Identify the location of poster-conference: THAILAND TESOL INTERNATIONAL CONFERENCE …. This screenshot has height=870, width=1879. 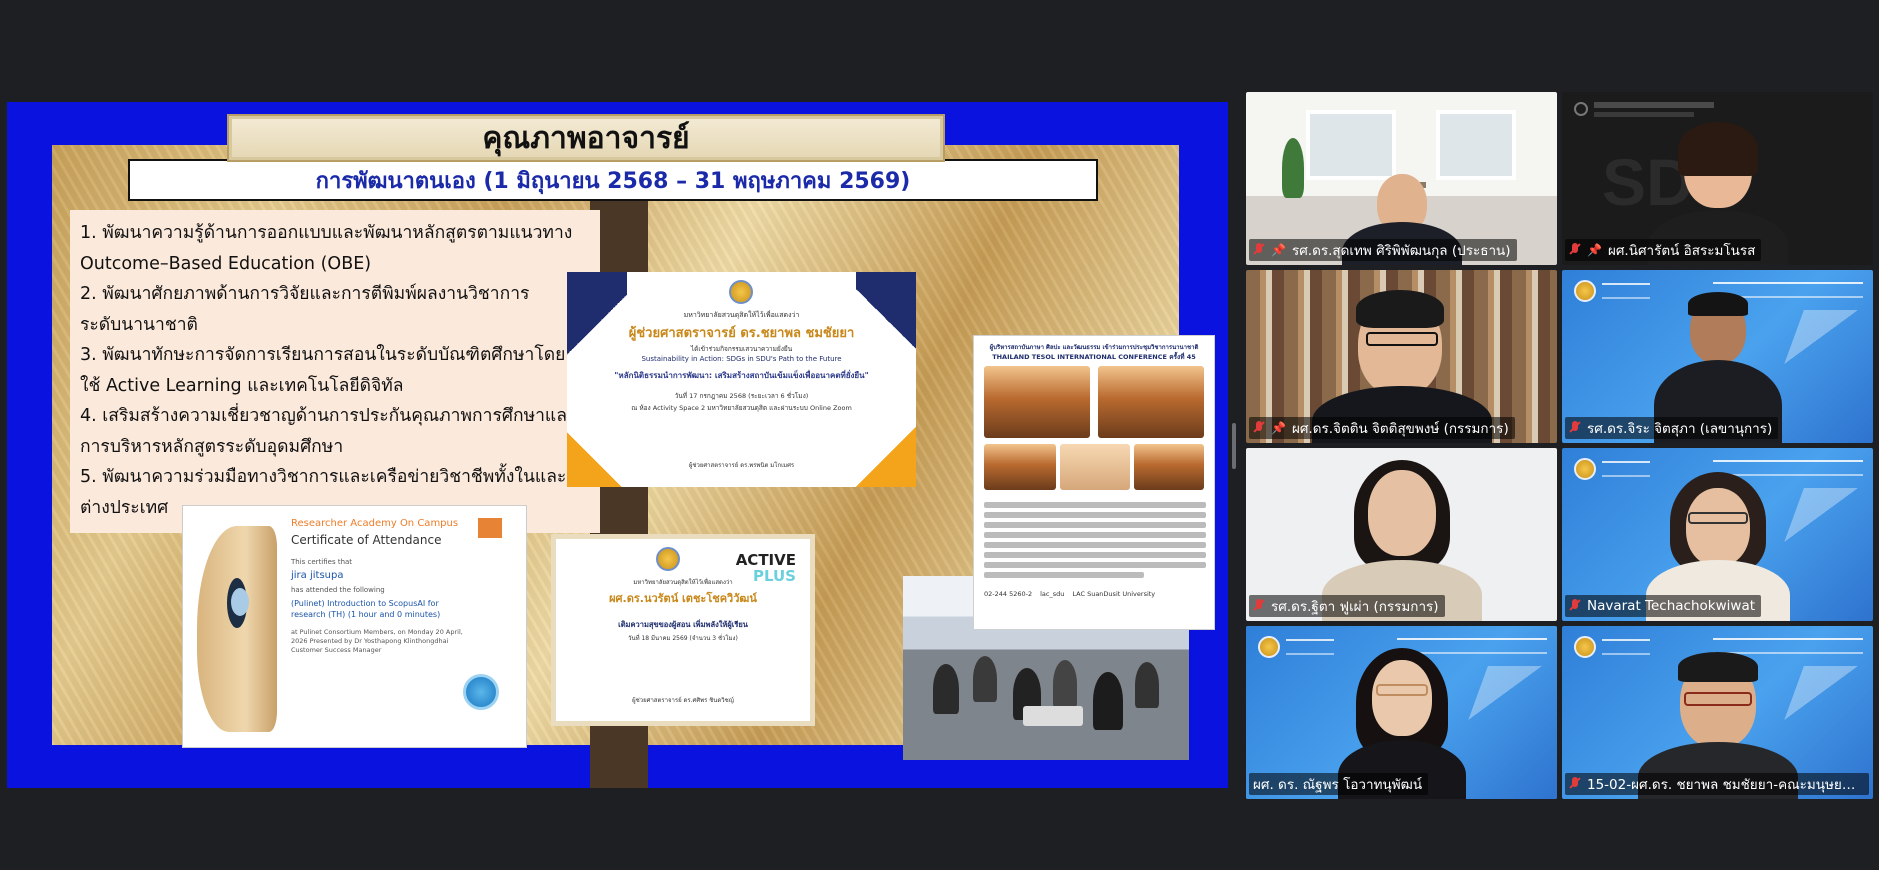
(1094, 357).